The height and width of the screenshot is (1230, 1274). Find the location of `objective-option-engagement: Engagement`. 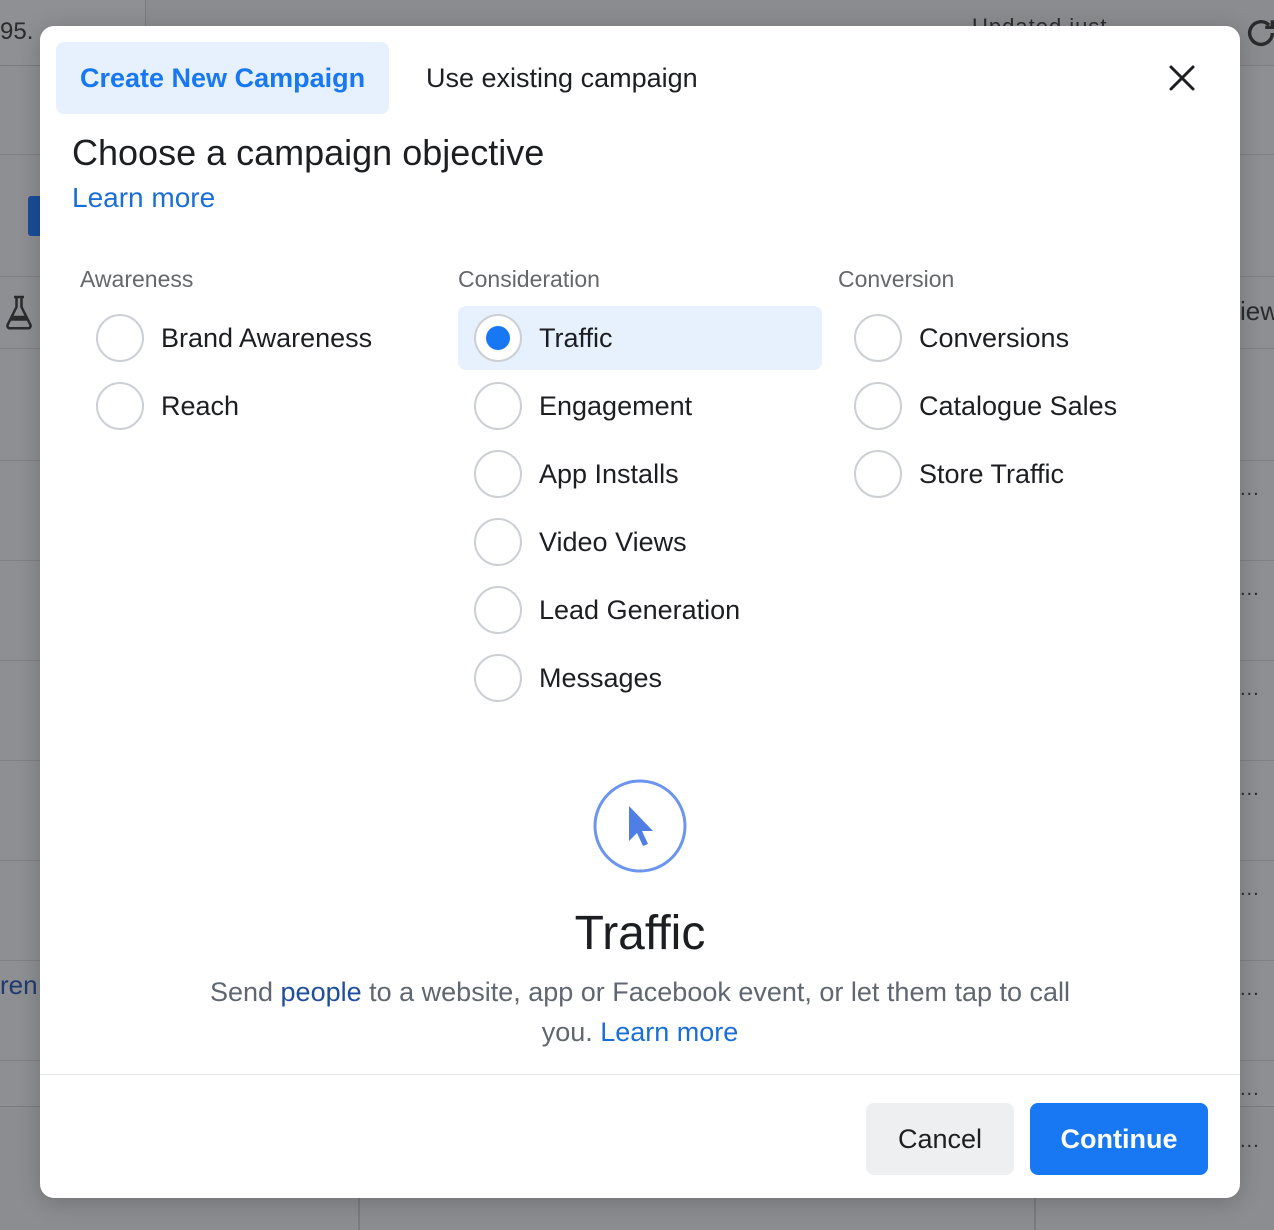

objective-option-engagement: Engagement is located at coordinates (640, 406).